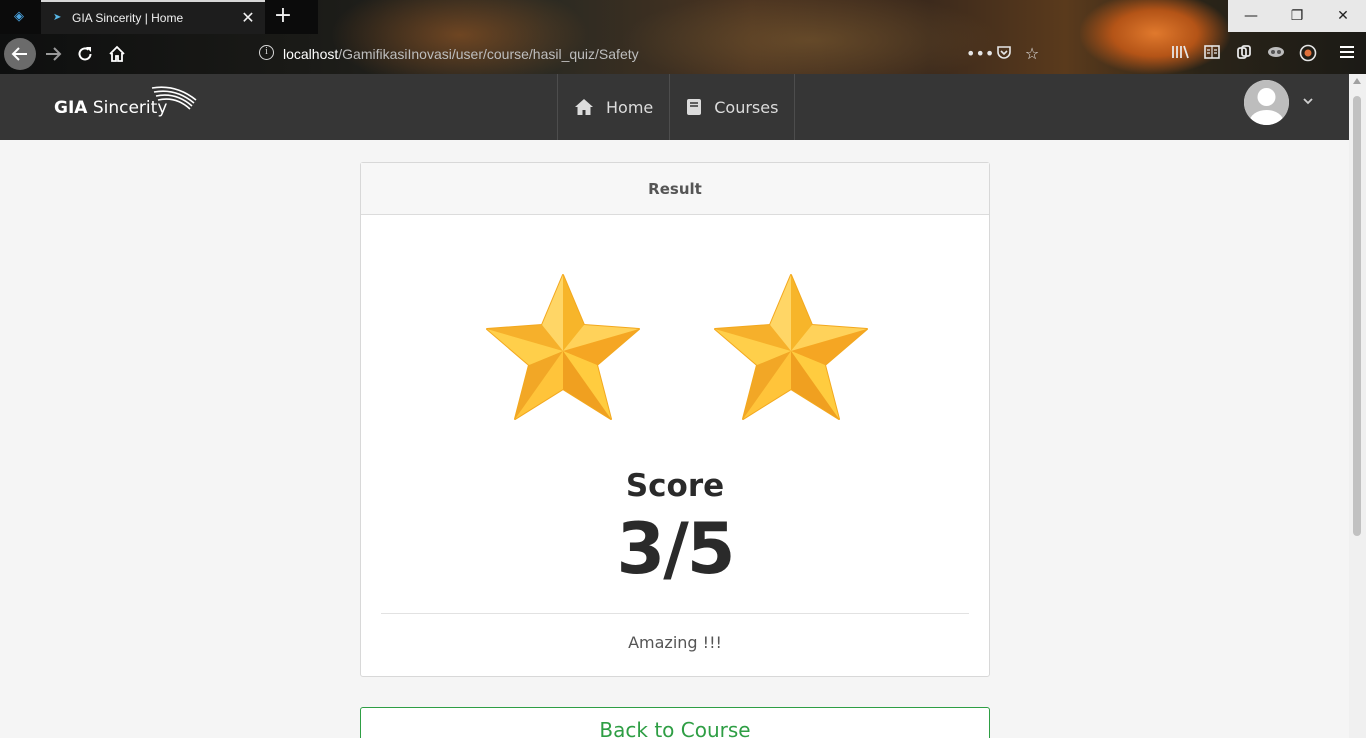 The width and height of the screenshot is (1366, 738). I want to click on sync-shape, so click(1244, 52).